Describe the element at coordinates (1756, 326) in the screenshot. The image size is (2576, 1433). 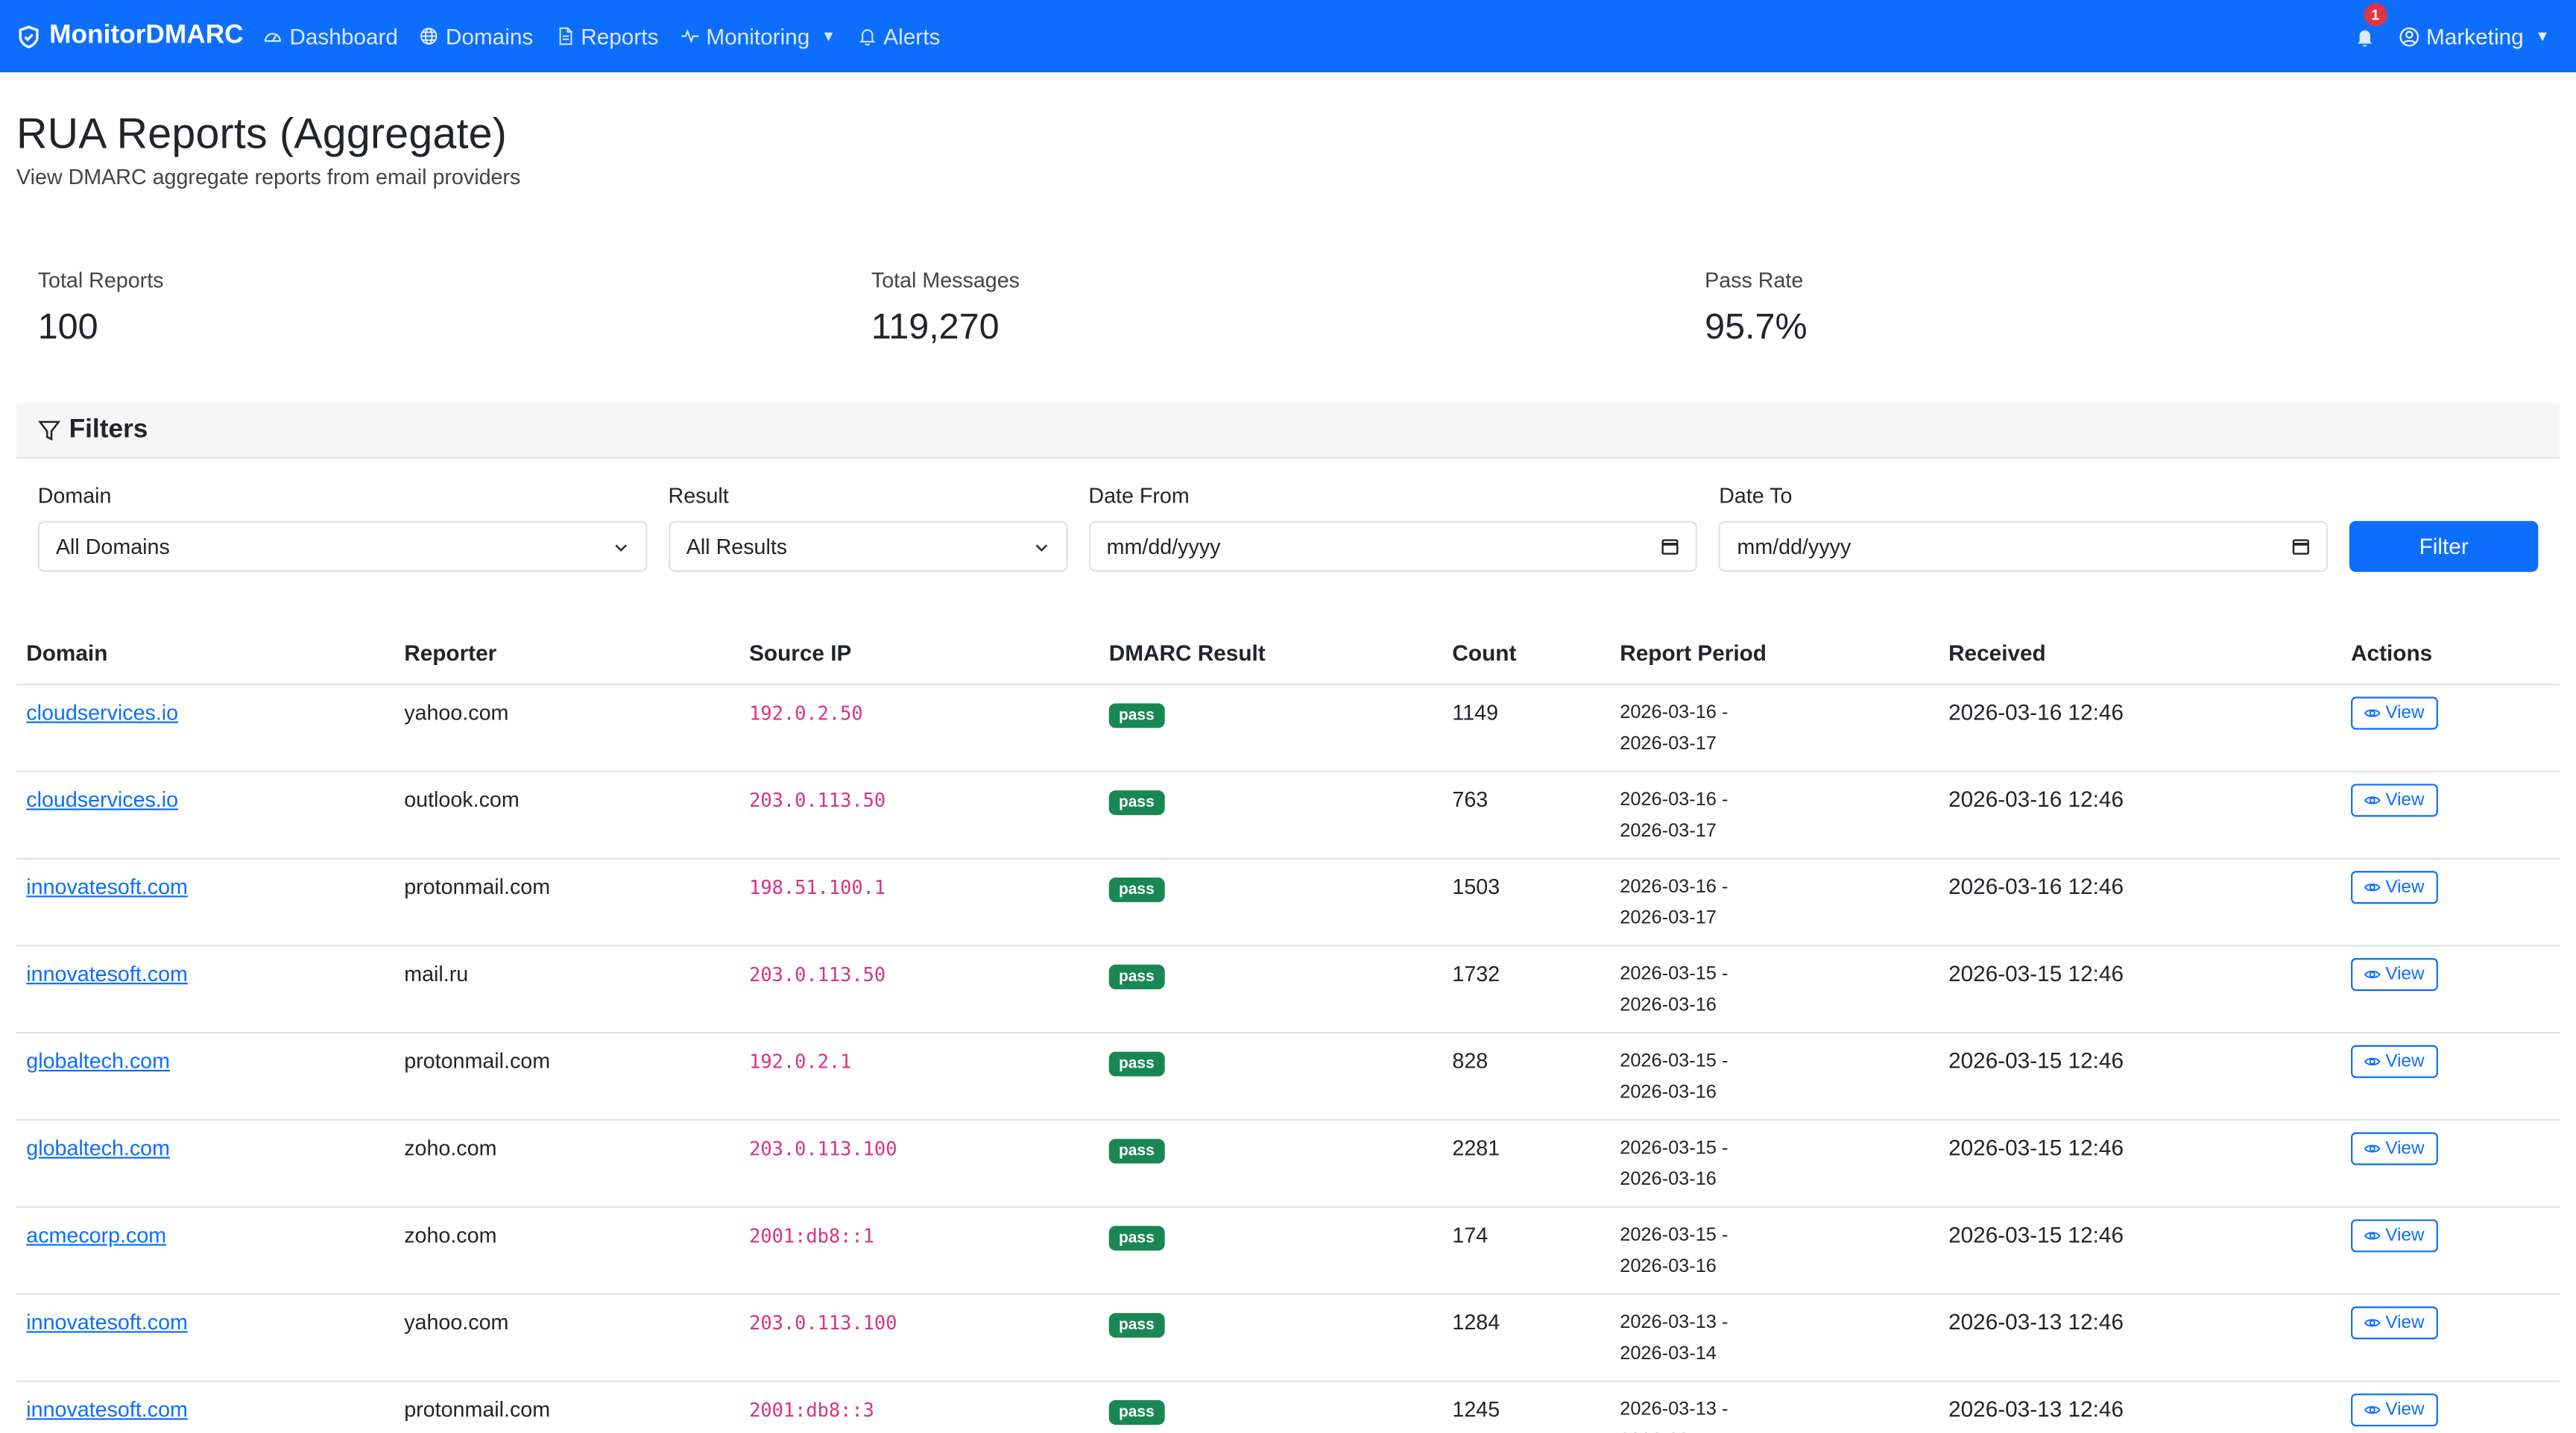
I see `stat-value: 95.7%` at that location.